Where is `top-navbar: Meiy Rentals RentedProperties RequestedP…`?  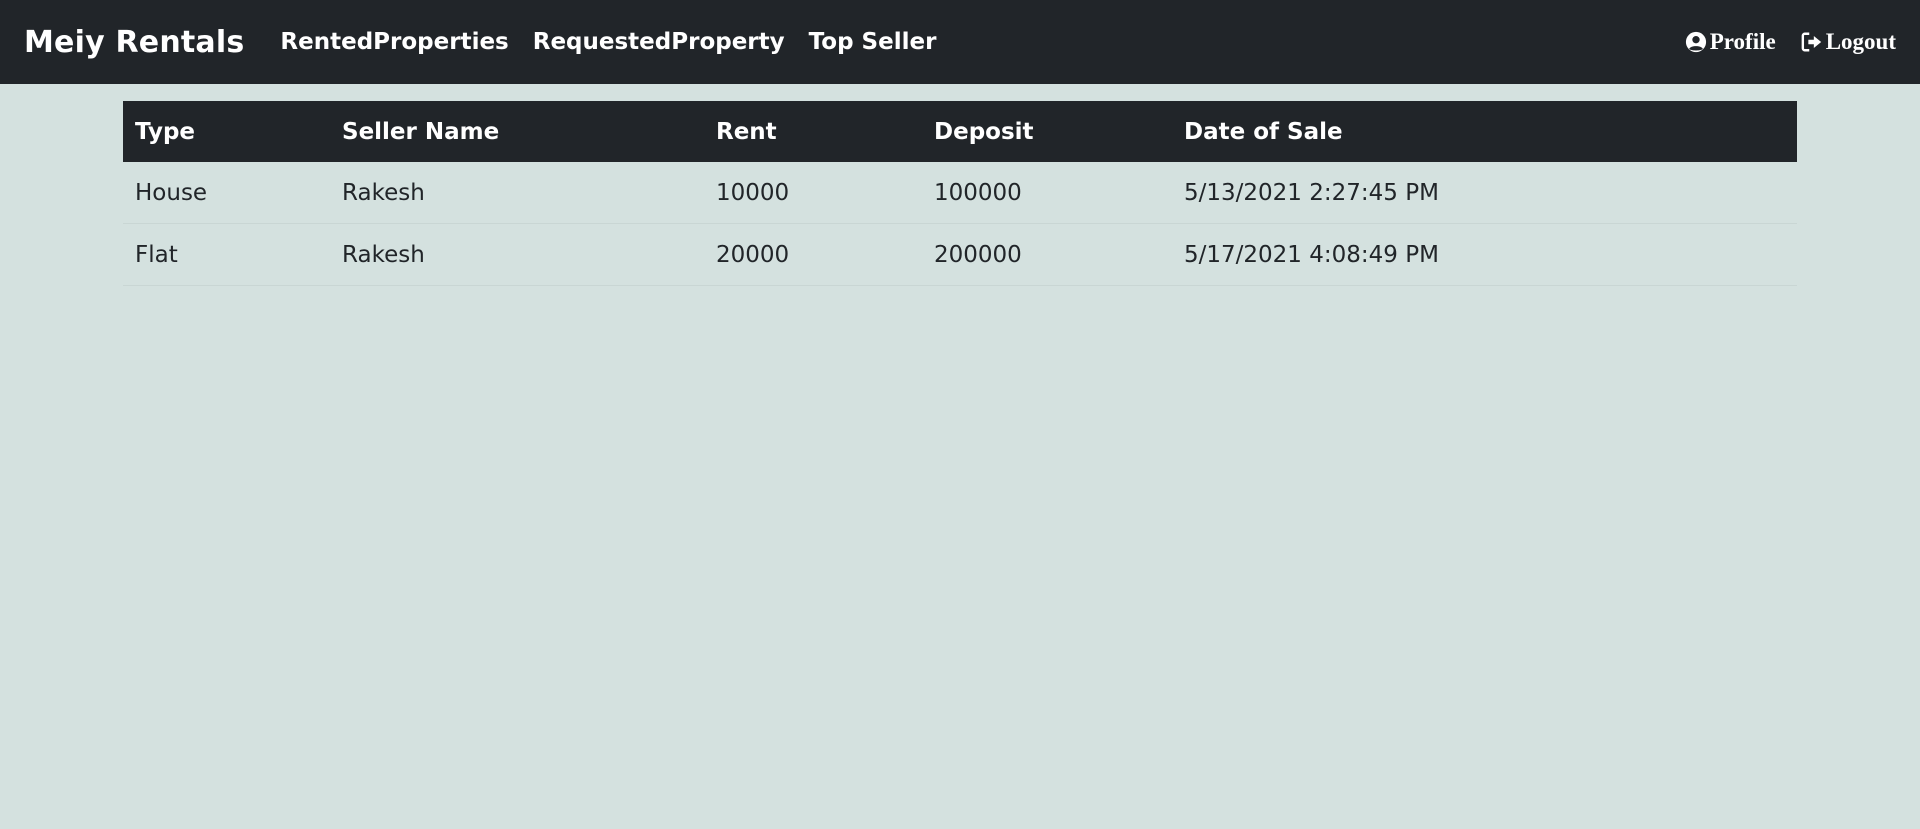
top-navbar: Meiy Rentals RentedProperties RequestedP… is located at coordinates (960, 42).